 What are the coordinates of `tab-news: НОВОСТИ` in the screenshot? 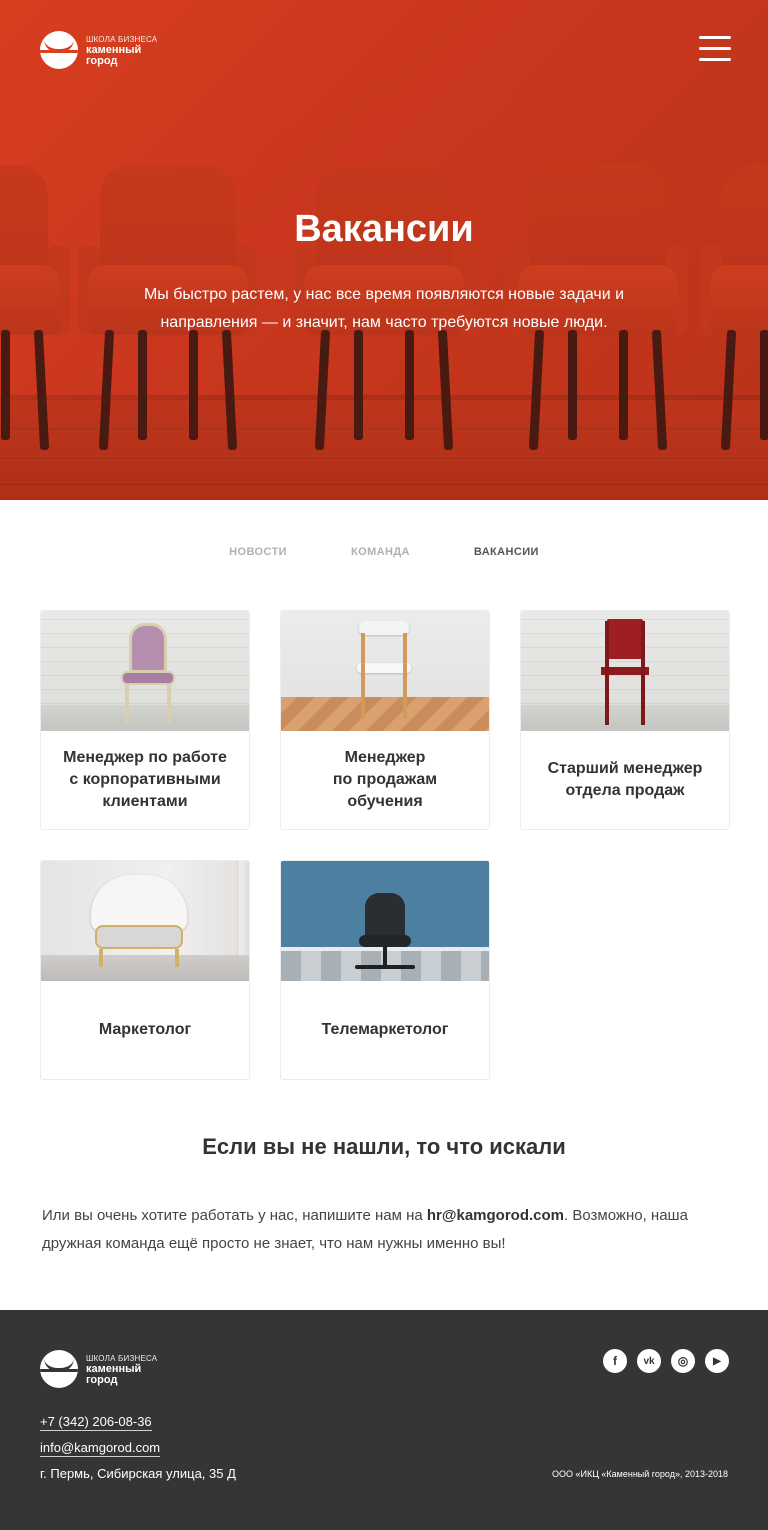 It's located at (258, 552).